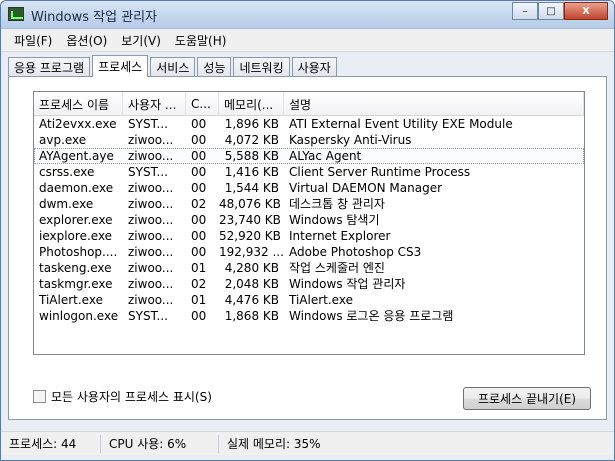 The width and height of the screenshot is (615, 461). What do you see at coordinates (251, 316) in the screenshot?
I see `process-memory-cell: 1,868 KB` at bounding box center [251, 316].